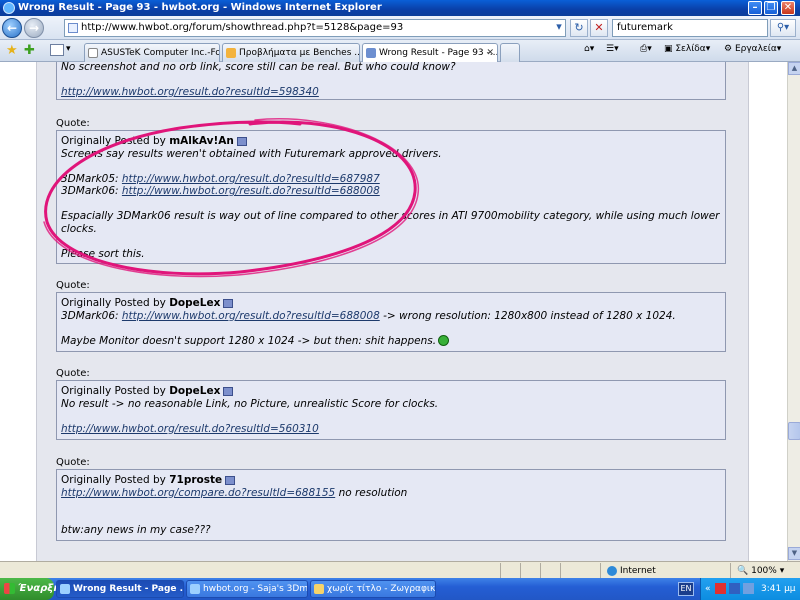 Image resolution: width=800 pixels, height=600 pixels. Describe the element at coordinates (690, 28) in the screenshot. I see `search-input: futuremark` at that location.